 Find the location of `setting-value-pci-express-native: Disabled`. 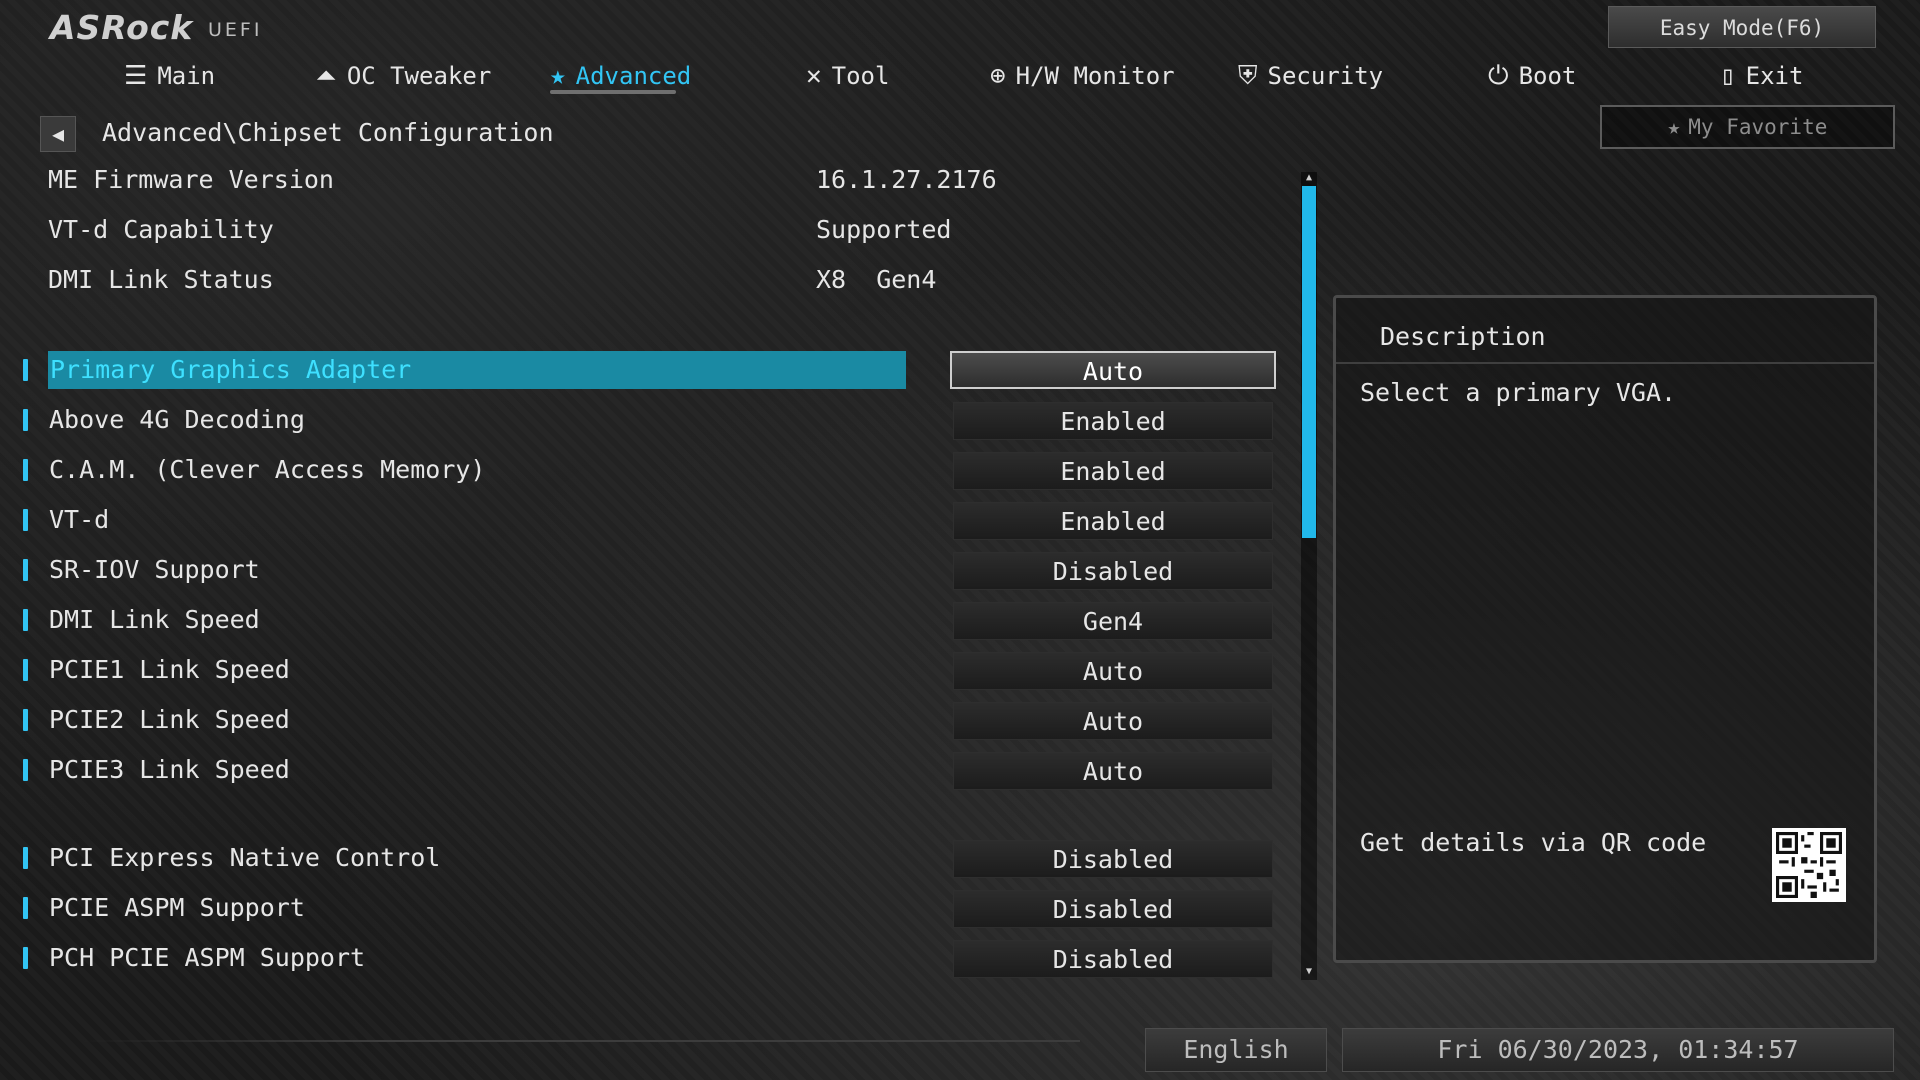

setting-value-pci-express-native: Disabled is located at coordinates (1113, 859).